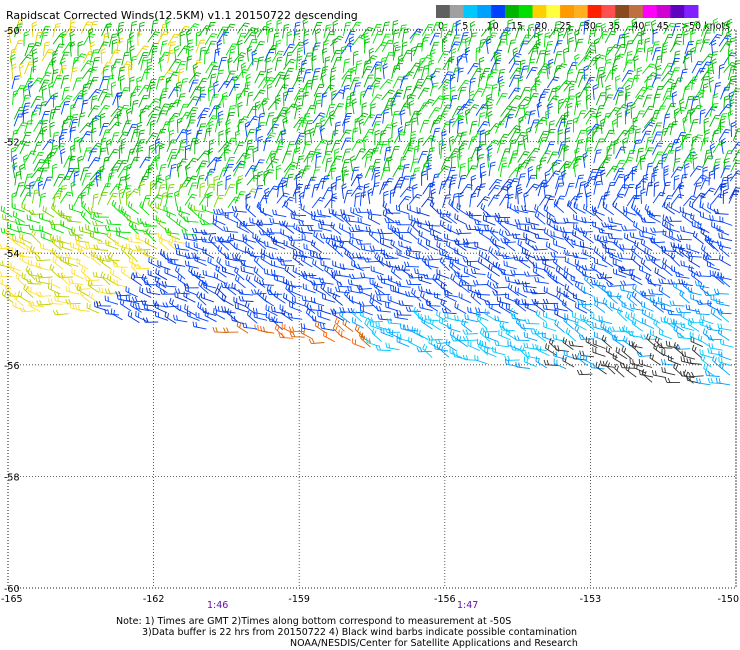 The width and height of the screenshot is (740, 650). Describe the element at coordinates (154, 599) in the screenshot. I see `lon-tick-label: -162` at that location.